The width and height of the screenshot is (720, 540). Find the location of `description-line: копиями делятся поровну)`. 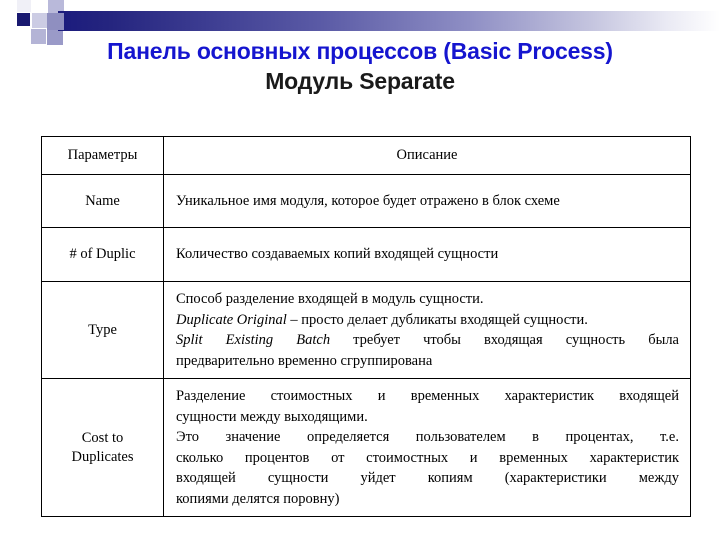

description-line: копиями делятся поровну) is located at coordinates (258, 498).